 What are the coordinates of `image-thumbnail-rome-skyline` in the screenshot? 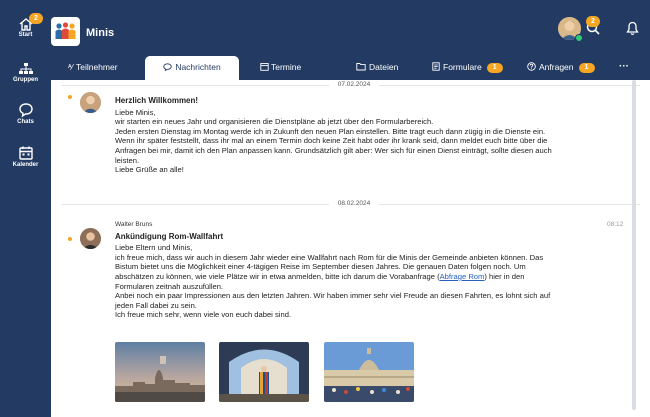 It's located at (160, 372).